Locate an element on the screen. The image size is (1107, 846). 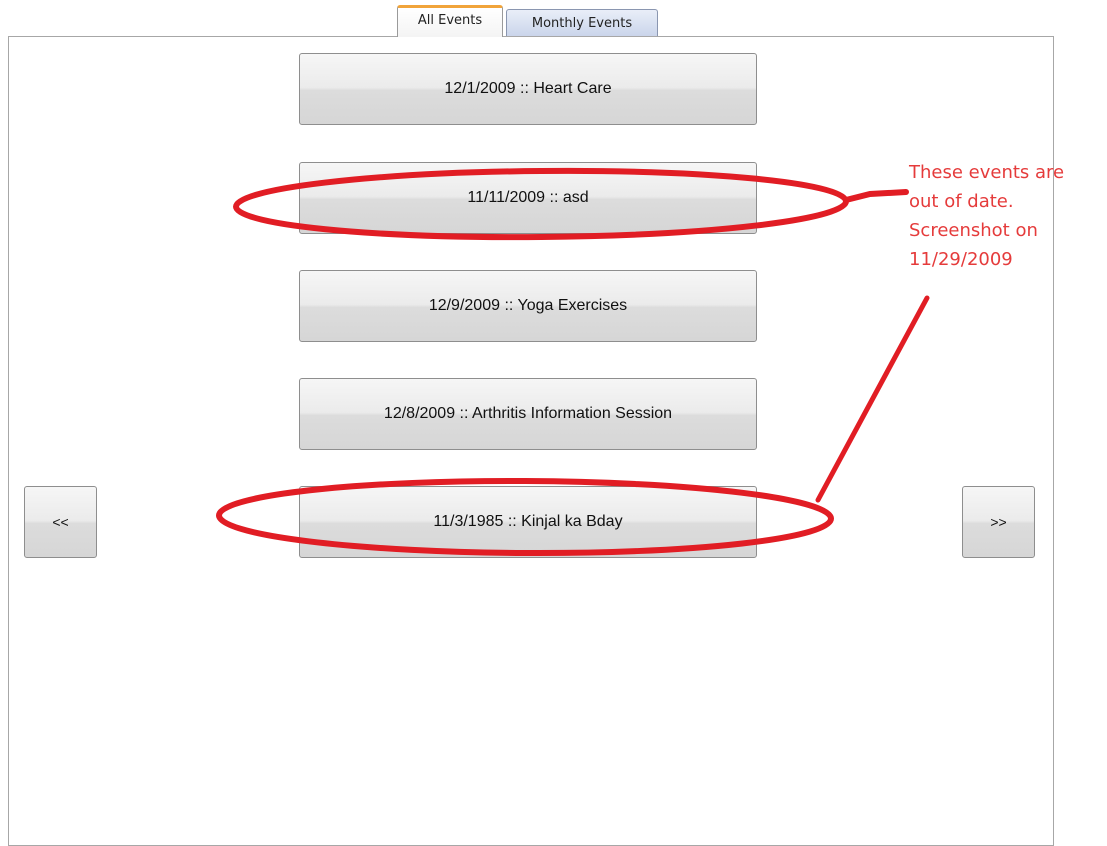
annotation-line: 11/29/2009 is located at coordinates (961, 259).